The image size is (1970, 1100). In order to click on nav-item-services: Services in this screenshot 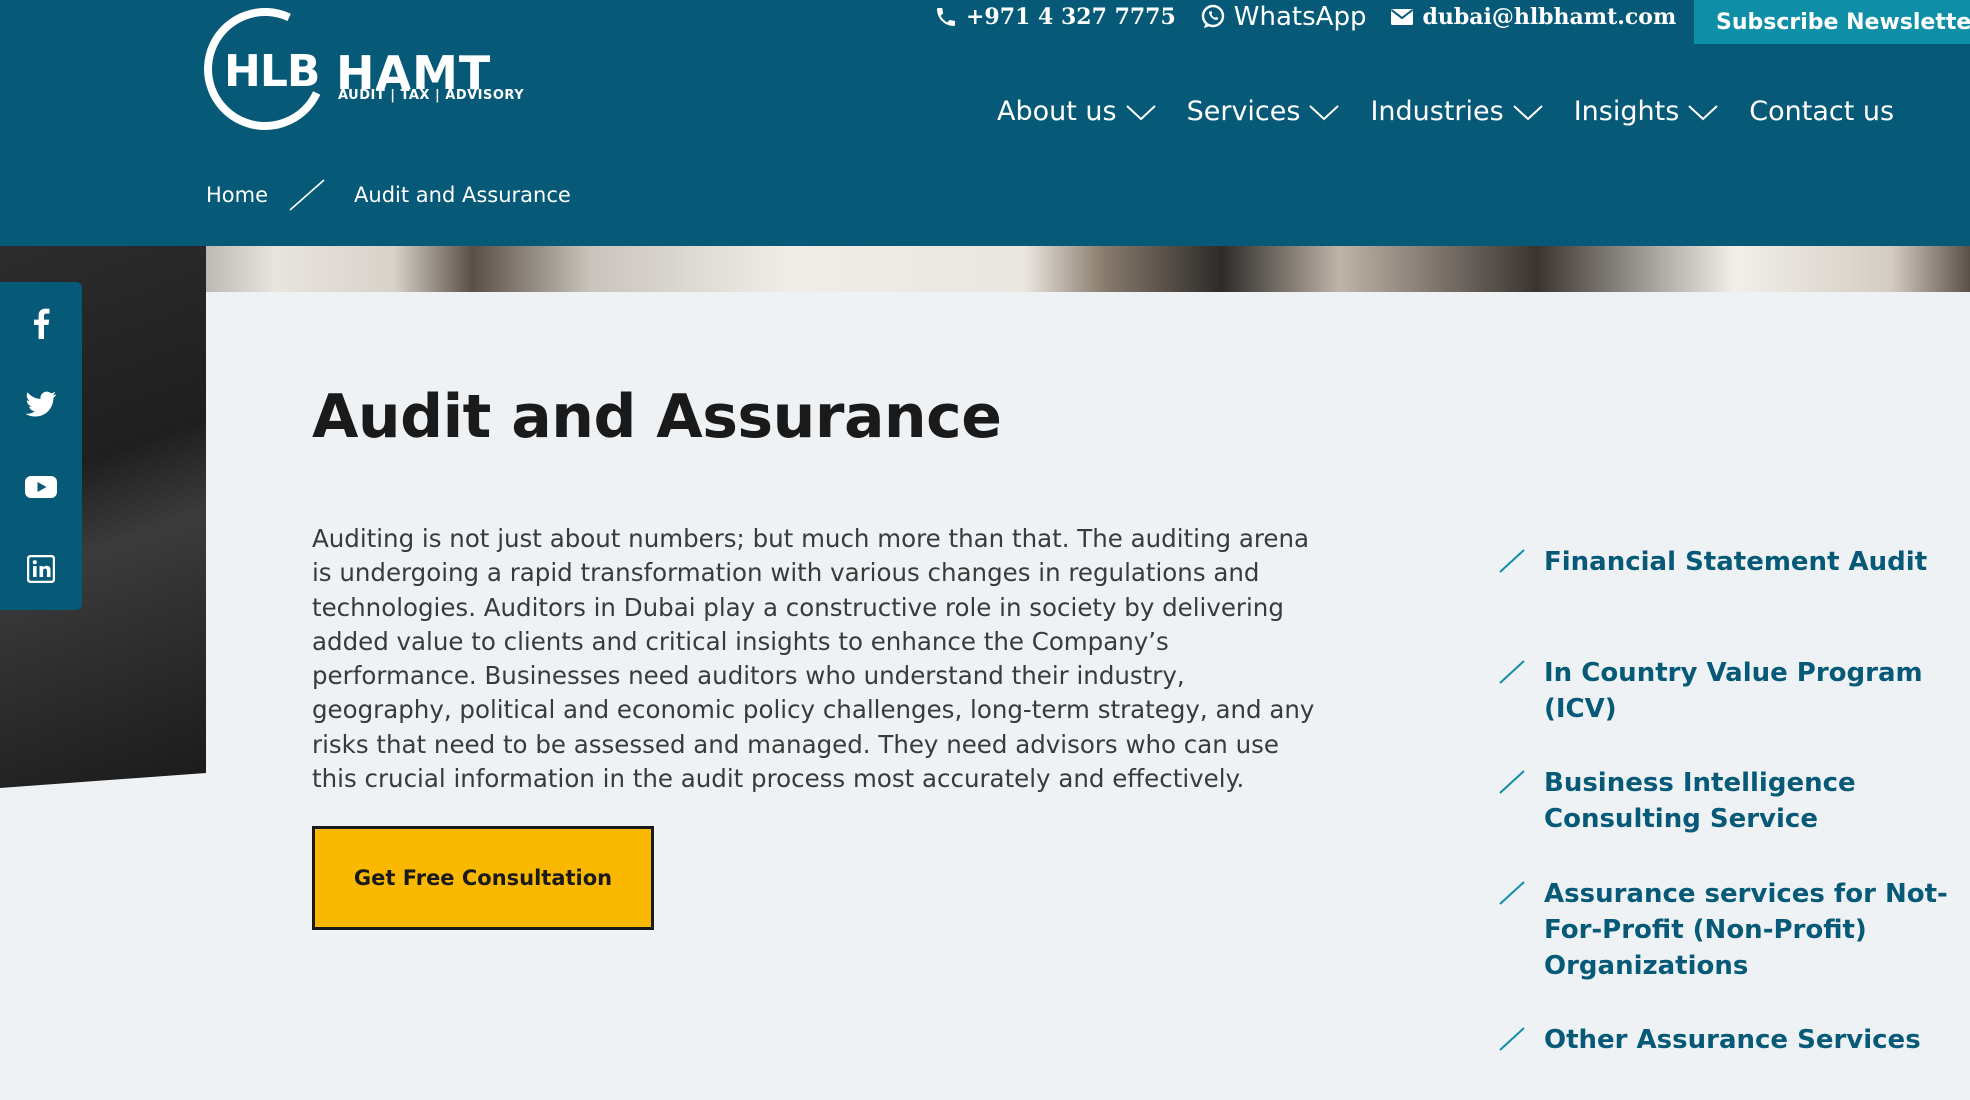, I will do `click(1264, 111)`.